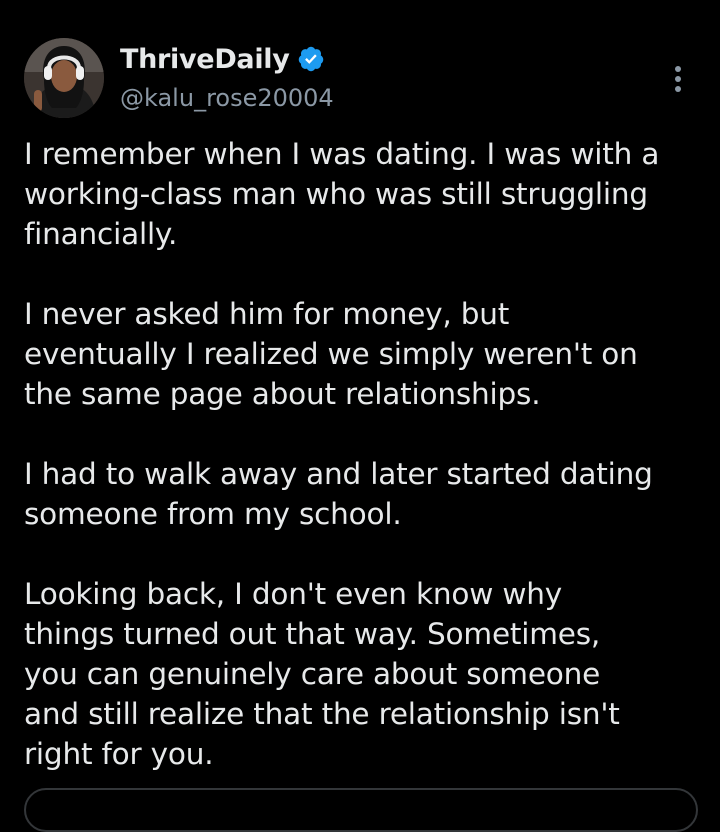  I want to click on embedded-card-edge, so click(361, 810).